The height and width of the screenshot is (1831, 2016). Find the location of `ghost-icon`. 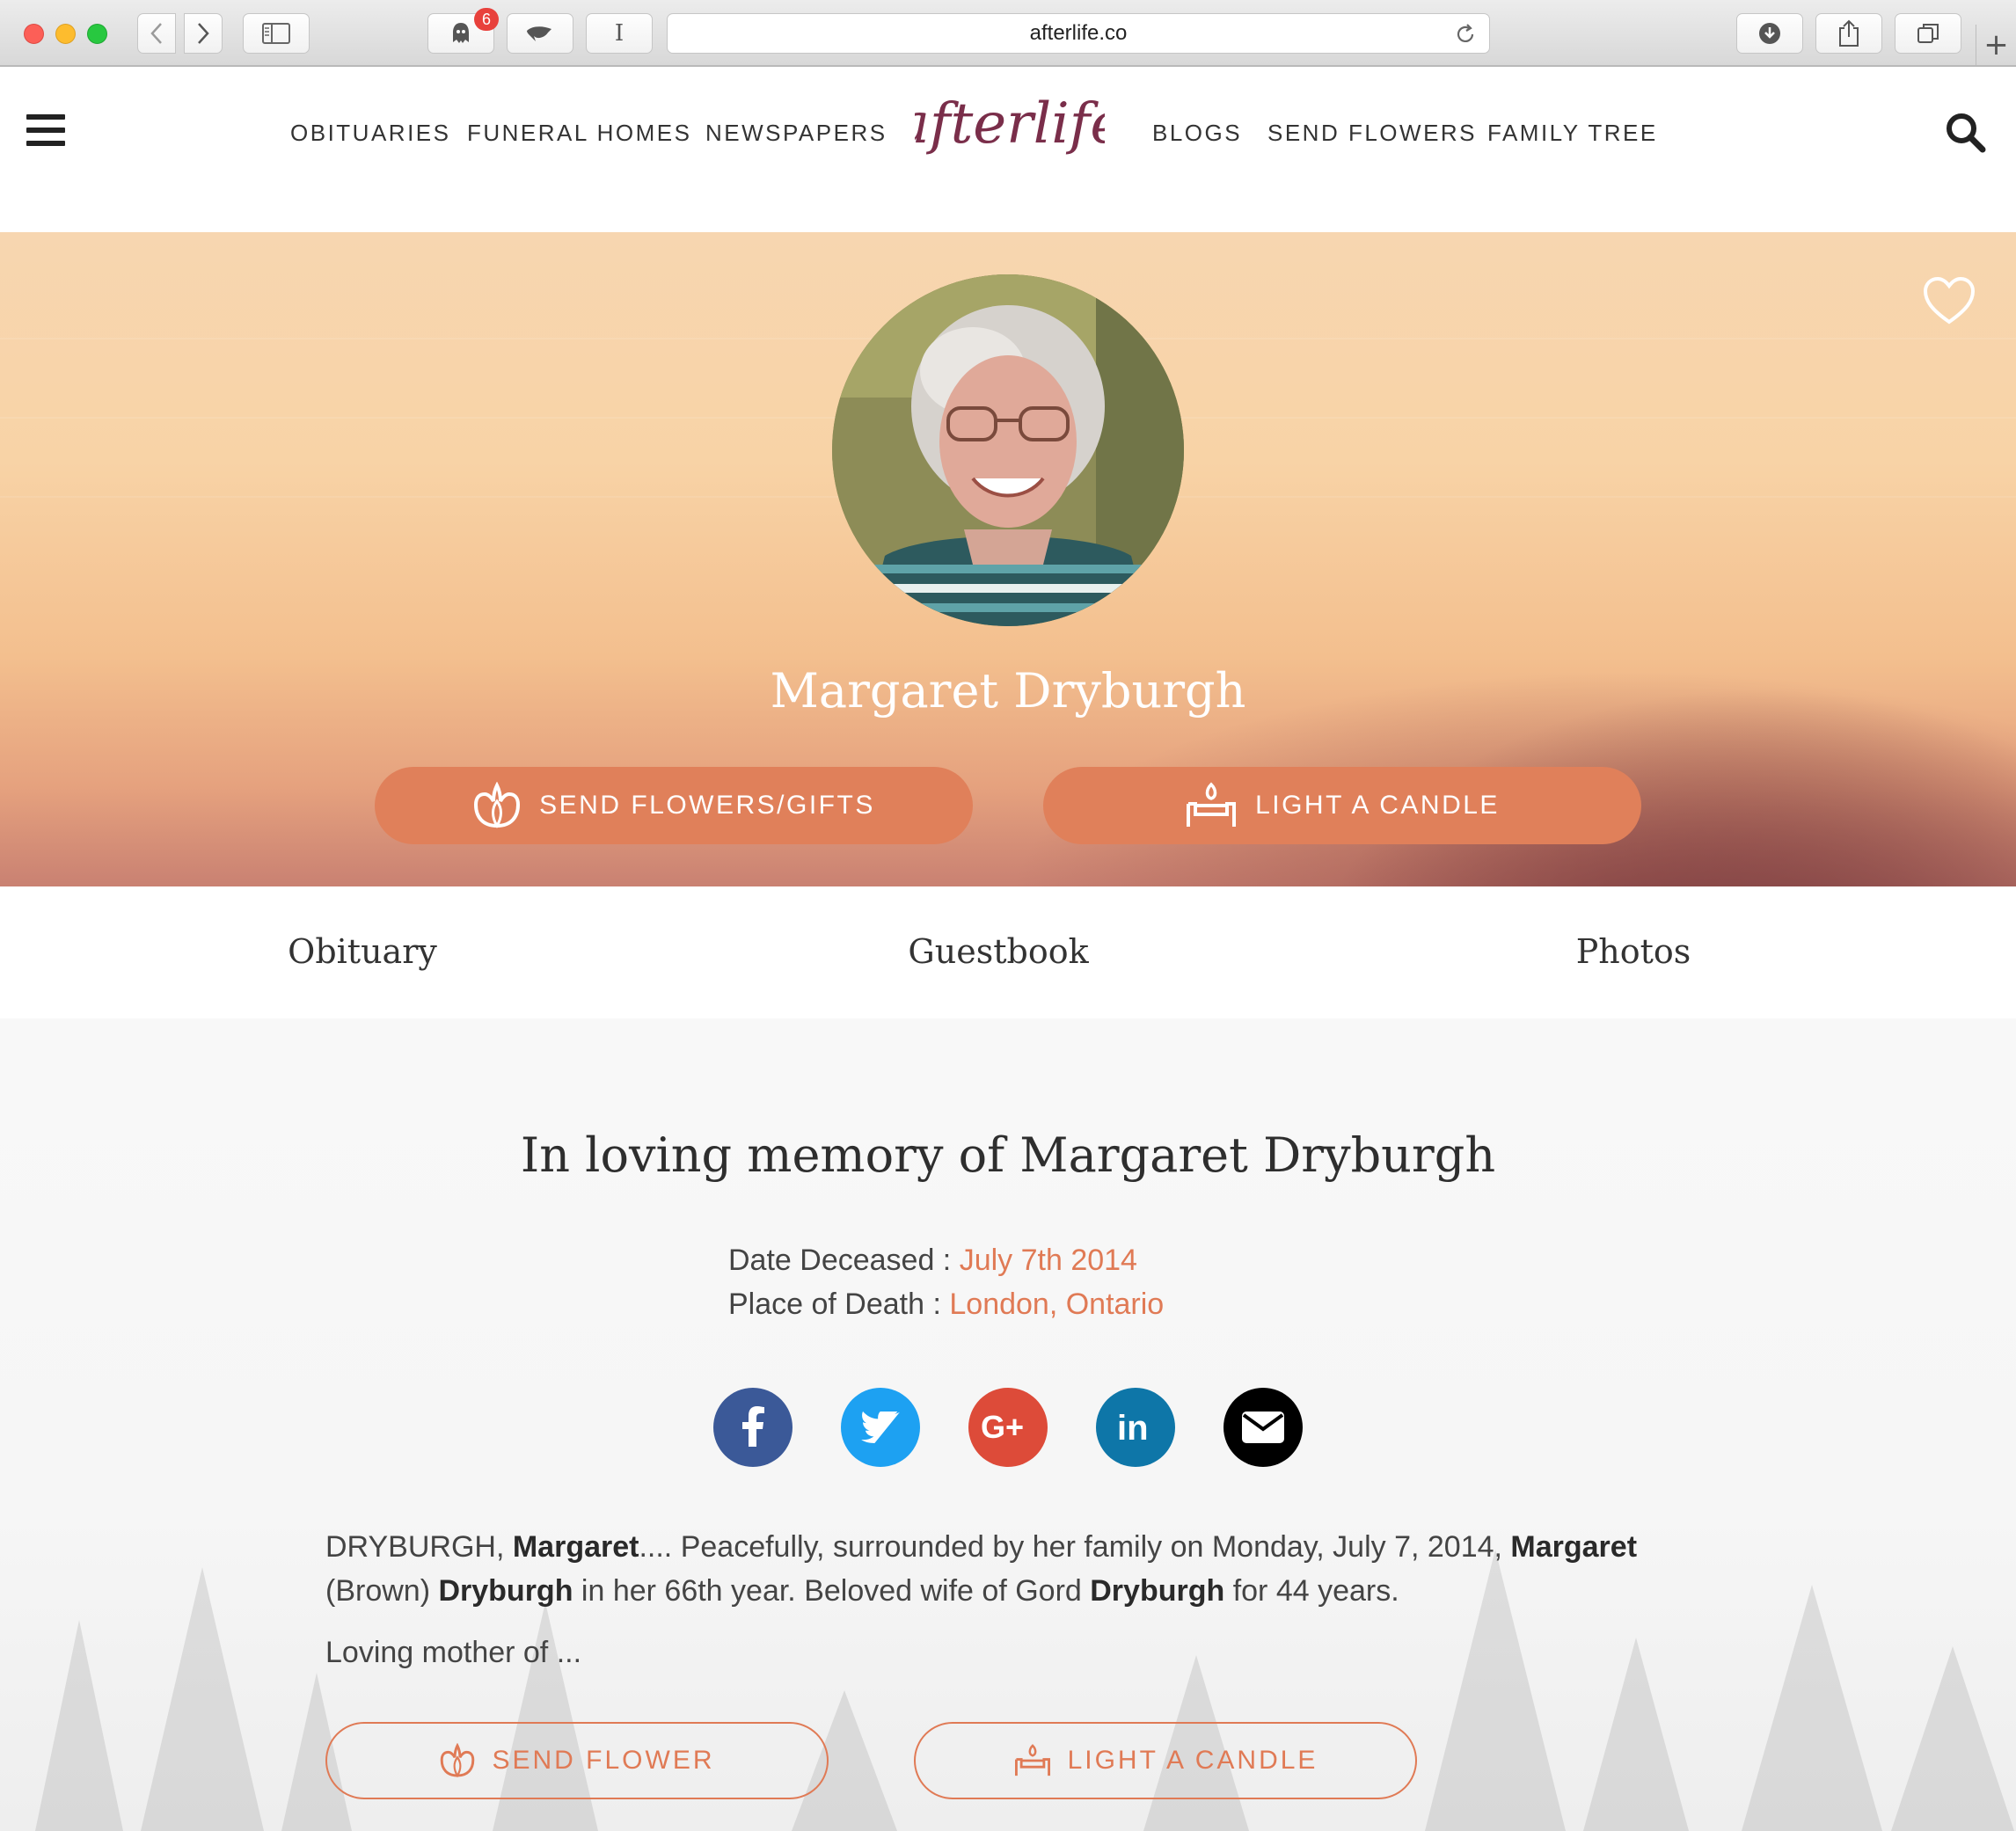

ghost-icon is located at coordinates (461, 33).